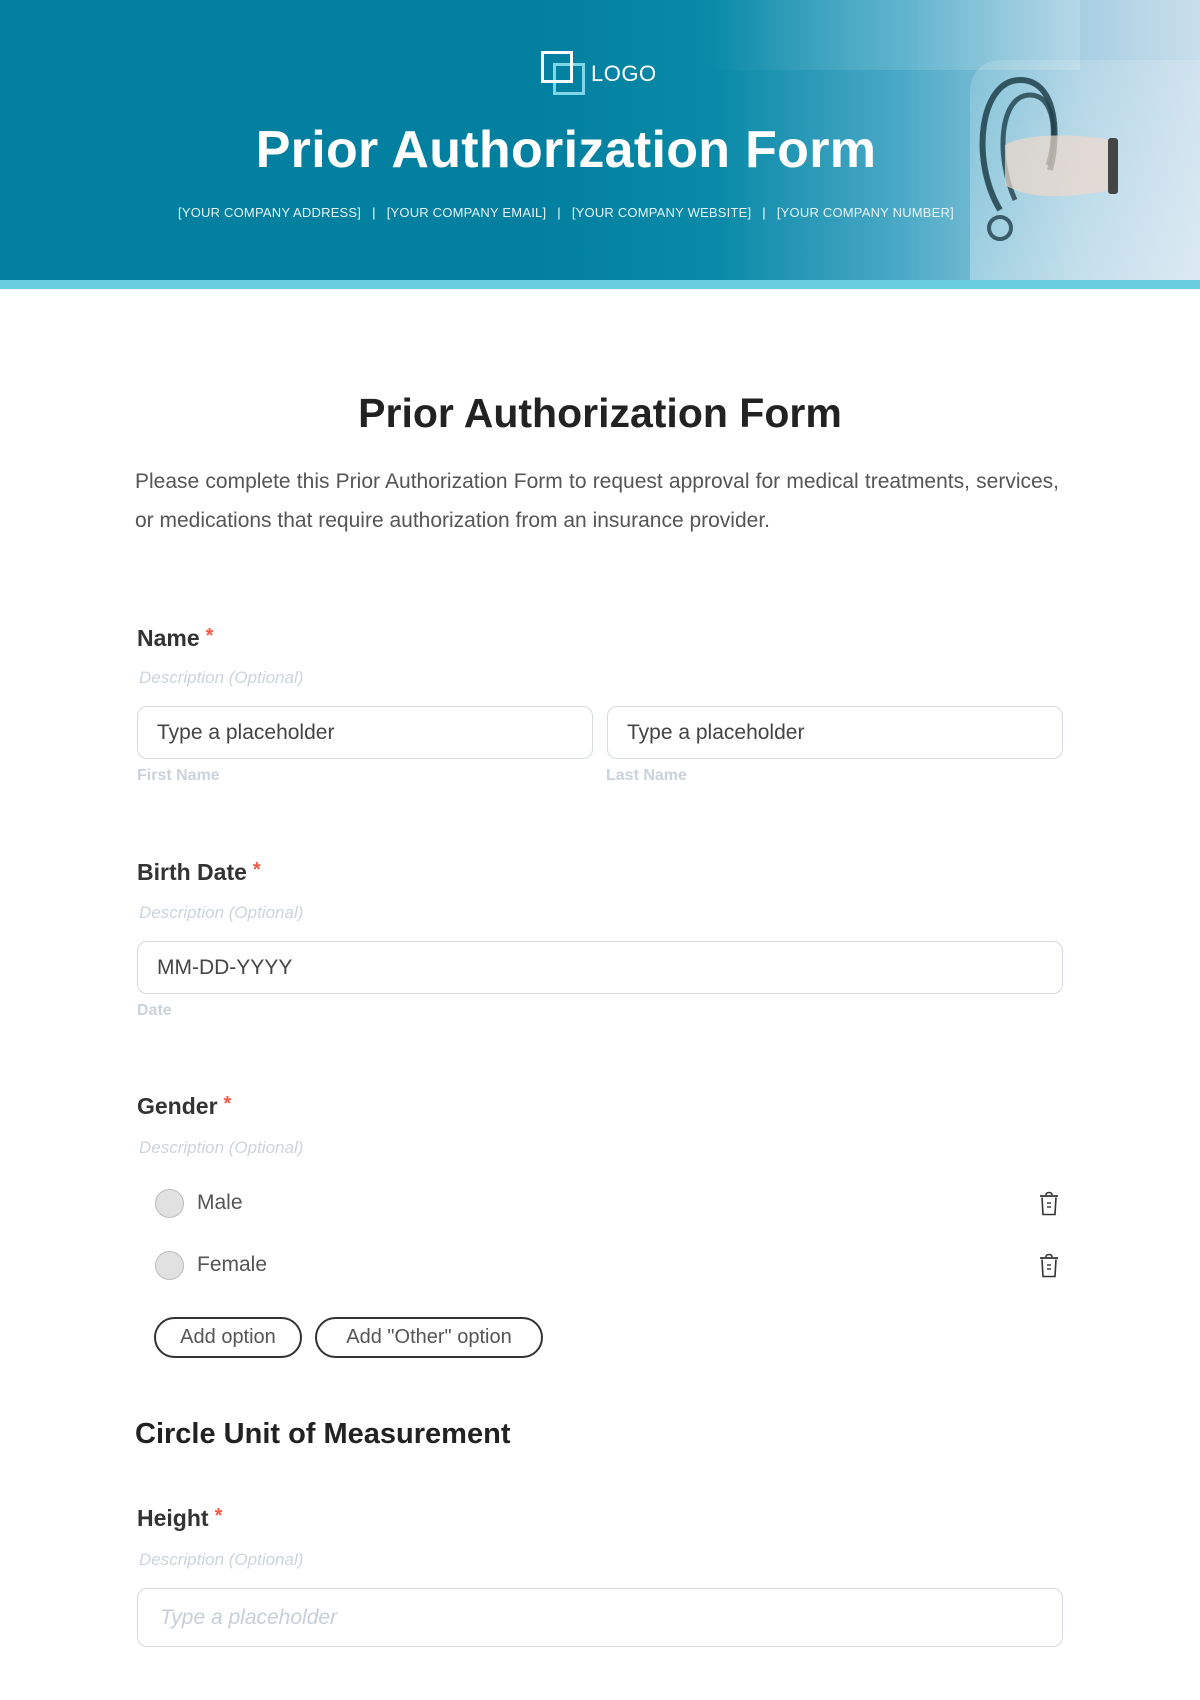 This screenshot has width=1200, height=1700. I want to click on form-title: Prior Authorization Form, so click(600, 413).